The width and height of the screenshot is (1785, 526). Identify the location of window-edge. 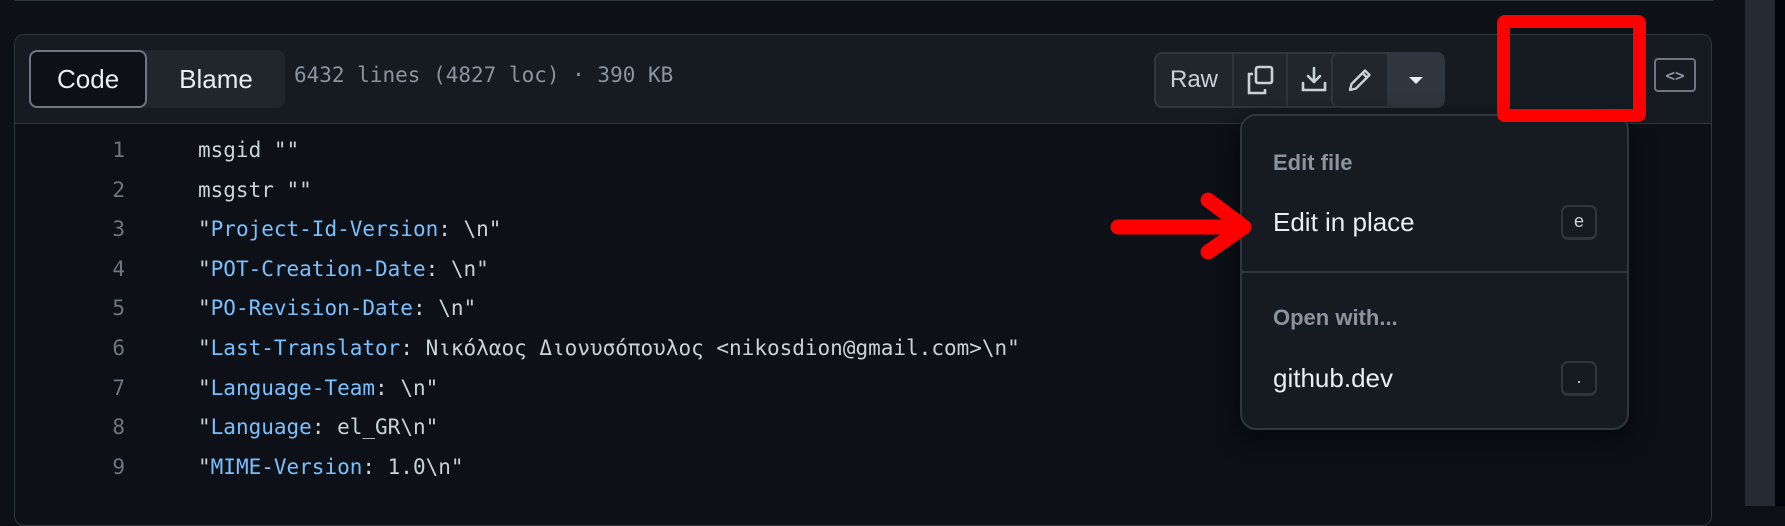
(1780, 253).